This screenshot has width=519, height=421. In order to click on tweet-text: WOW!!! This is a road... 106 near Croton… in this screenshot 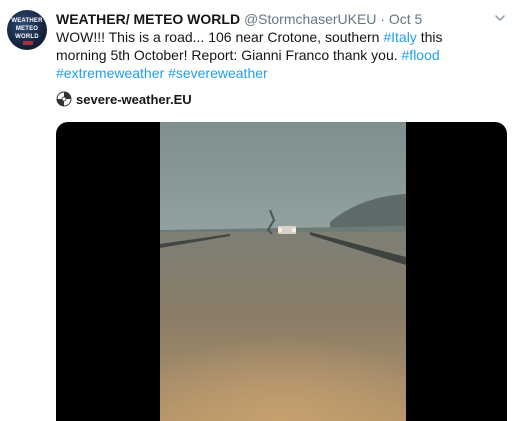, I will do `click(276, 55)`.